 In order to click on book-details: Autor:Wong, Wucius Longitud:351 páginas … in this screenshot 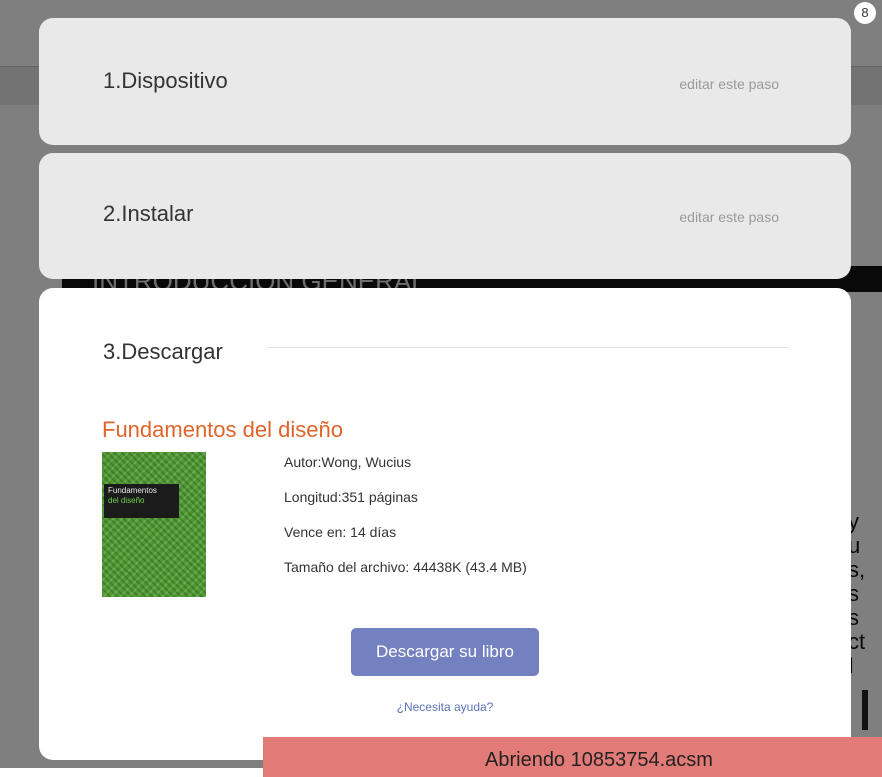, I will do `click(405, 524)`.